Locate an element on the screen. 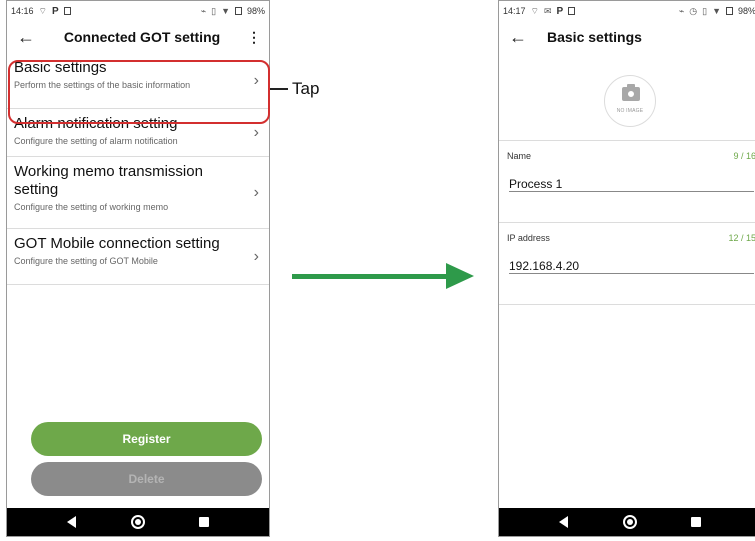 This screenshot has height=541, width=755. camera-icon is located at coordinates (631, 92).